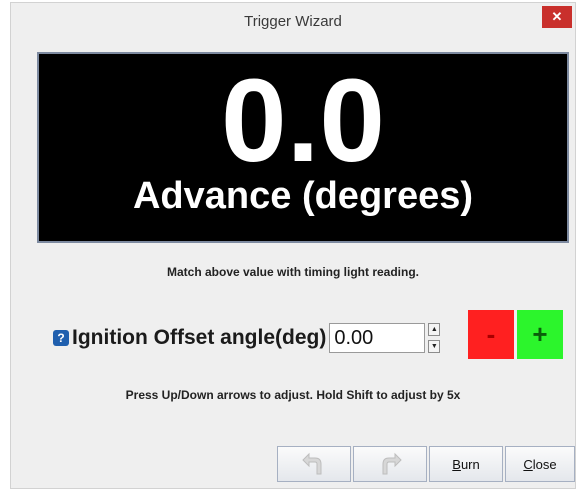 This screenshot has width=578, height=491. I want to click on window-title: Trigger Wizard, so click(293, 21).